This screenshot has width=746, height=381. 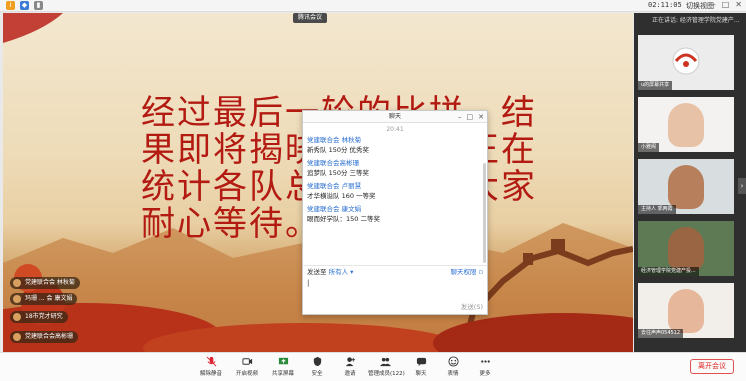 What do you see at coordinates (395, 186) in the screenshot?
I see `chat-sender: 党建联合会 卢丽慧` at bounding box center [395, 186].